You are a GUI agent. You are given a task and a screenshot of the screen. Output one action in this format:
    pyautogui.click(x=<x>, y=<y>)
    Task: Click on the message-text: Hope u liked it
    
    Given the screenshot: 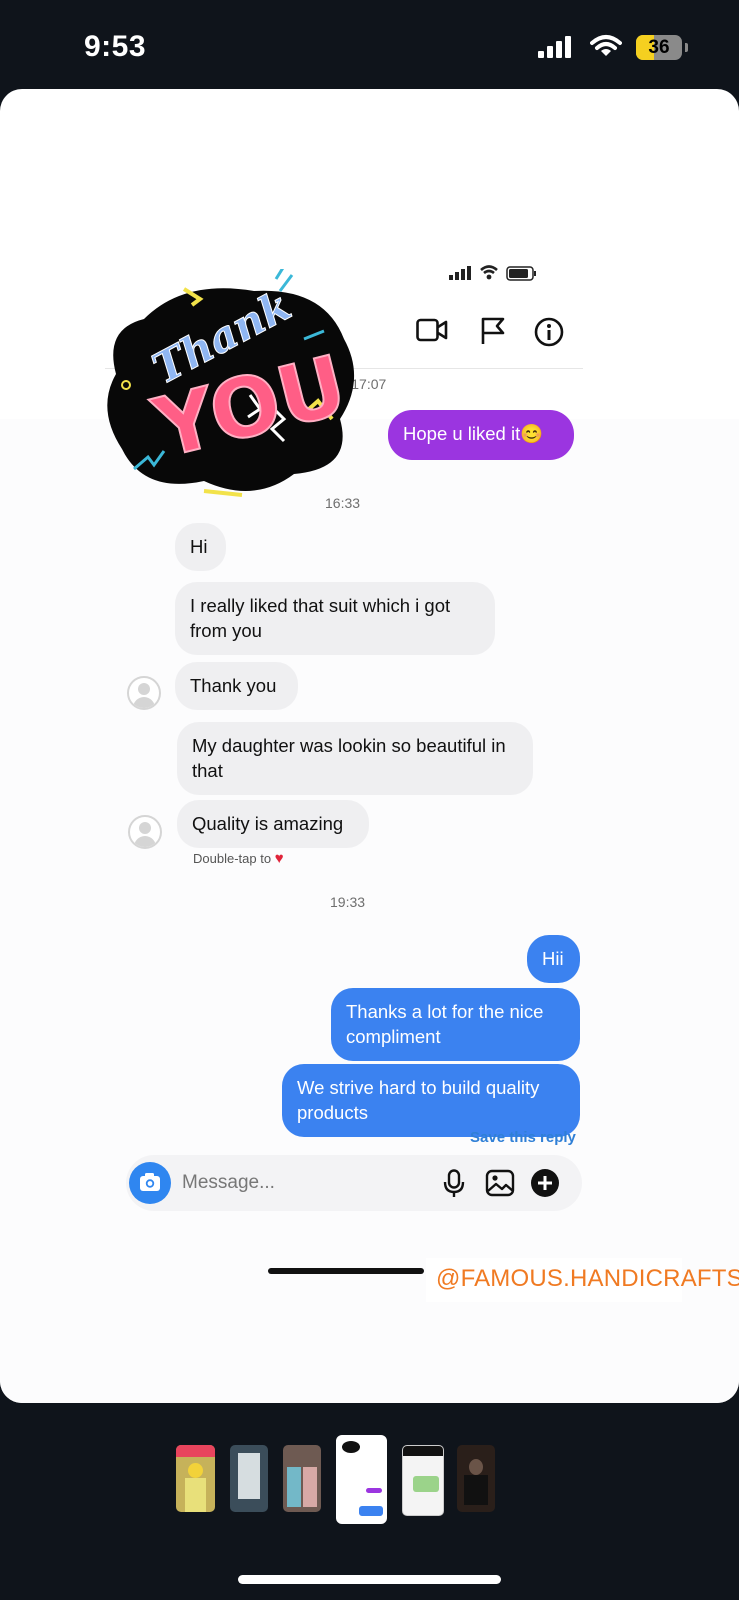 What is the action you would take?
    pyautogui.click(x=462, y=433)
    